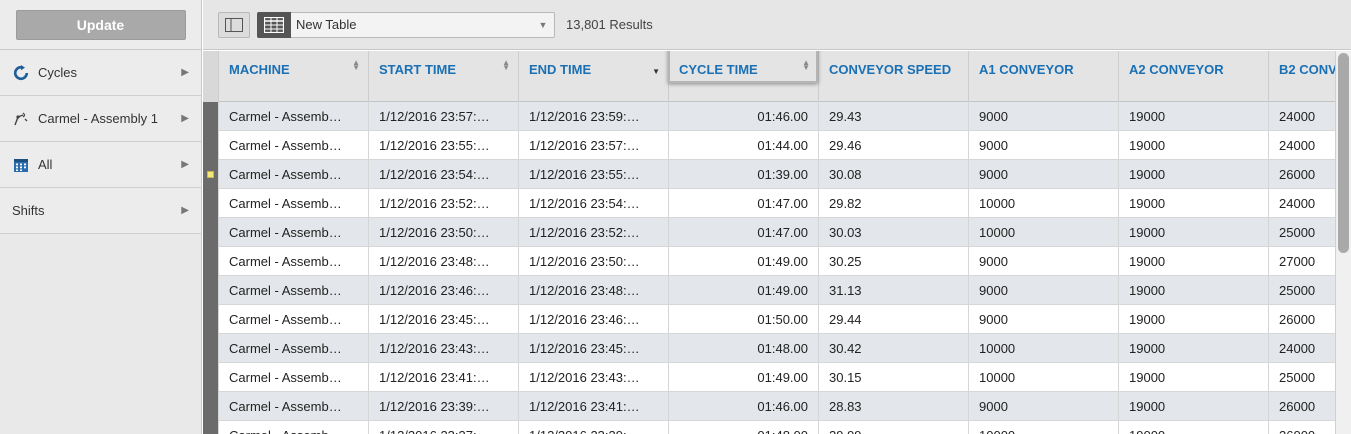 This screenshot has width=1351, height=434. What do you see at coordinates (418, 69) in the screenshot?
I see `column-label: START TIME` at bounding box center [418, 69].